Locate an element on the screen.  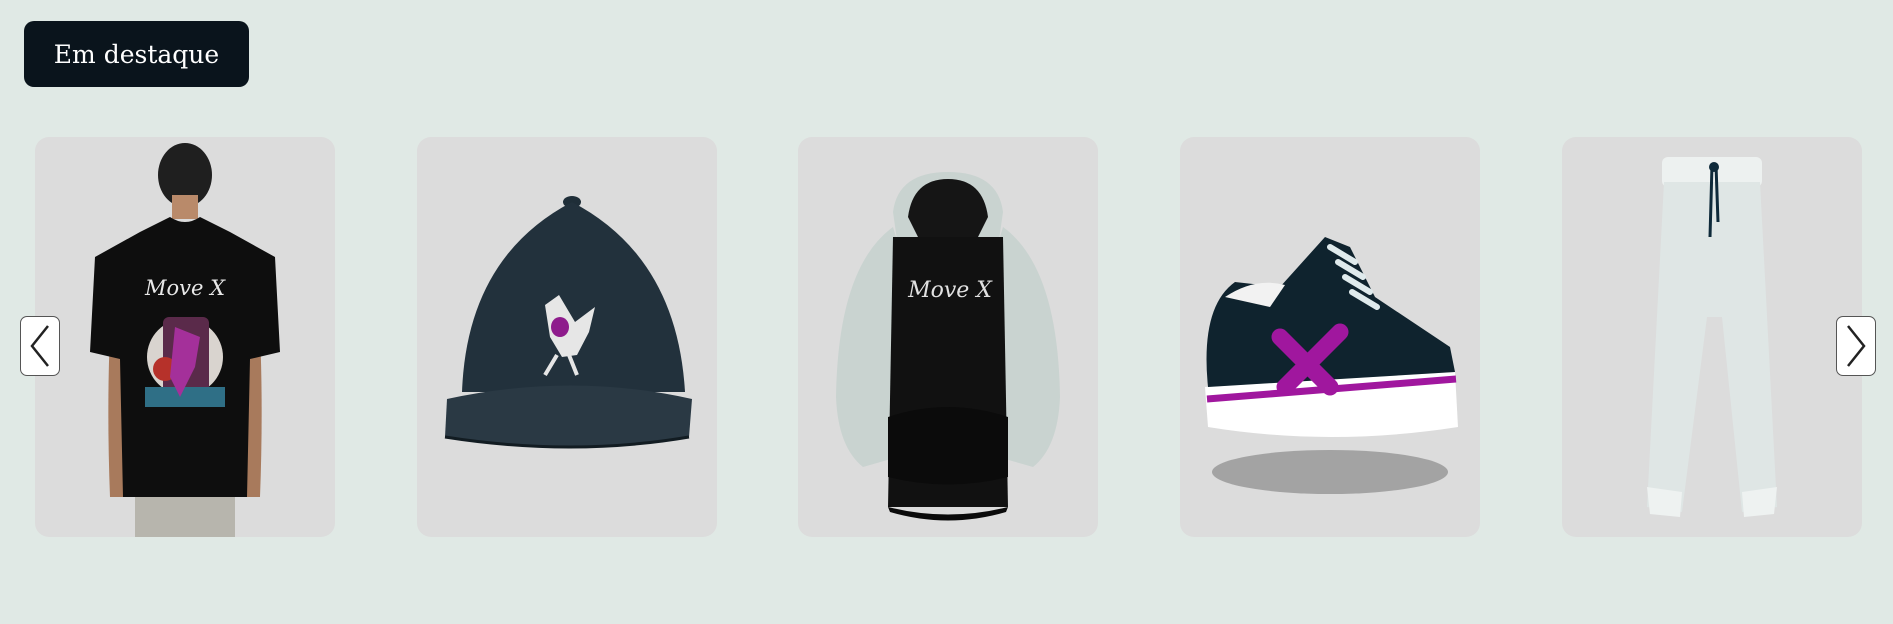
carousel-prev-button is located at coordinates (40, 346).